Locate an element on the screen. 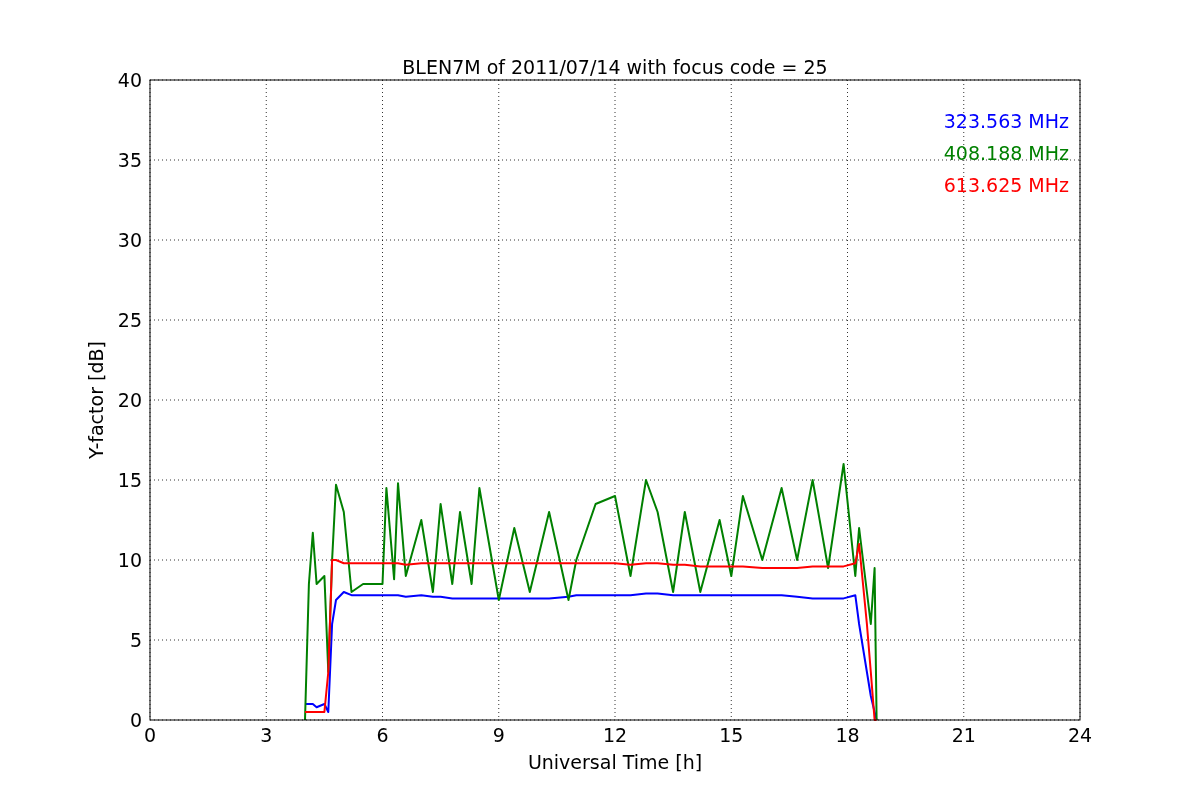 The image size is (1200, 800). y-tick-label: 30 is located at coordinates (129, 240).